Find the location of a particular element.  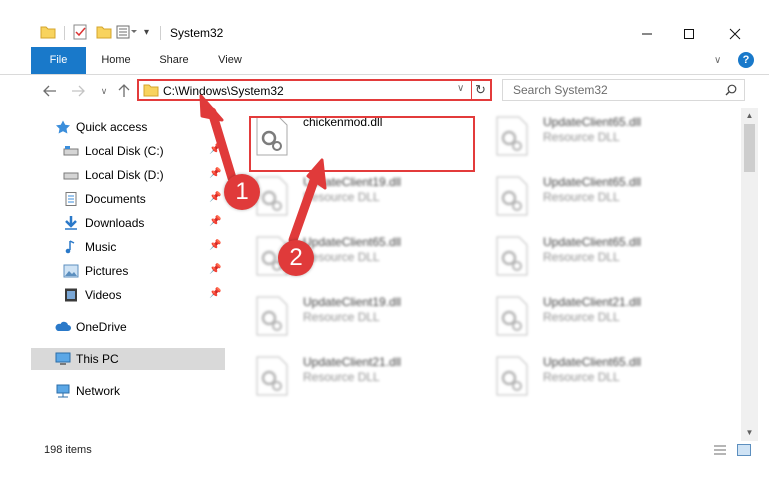

tab-file: File is located at coordinates (58, 60).